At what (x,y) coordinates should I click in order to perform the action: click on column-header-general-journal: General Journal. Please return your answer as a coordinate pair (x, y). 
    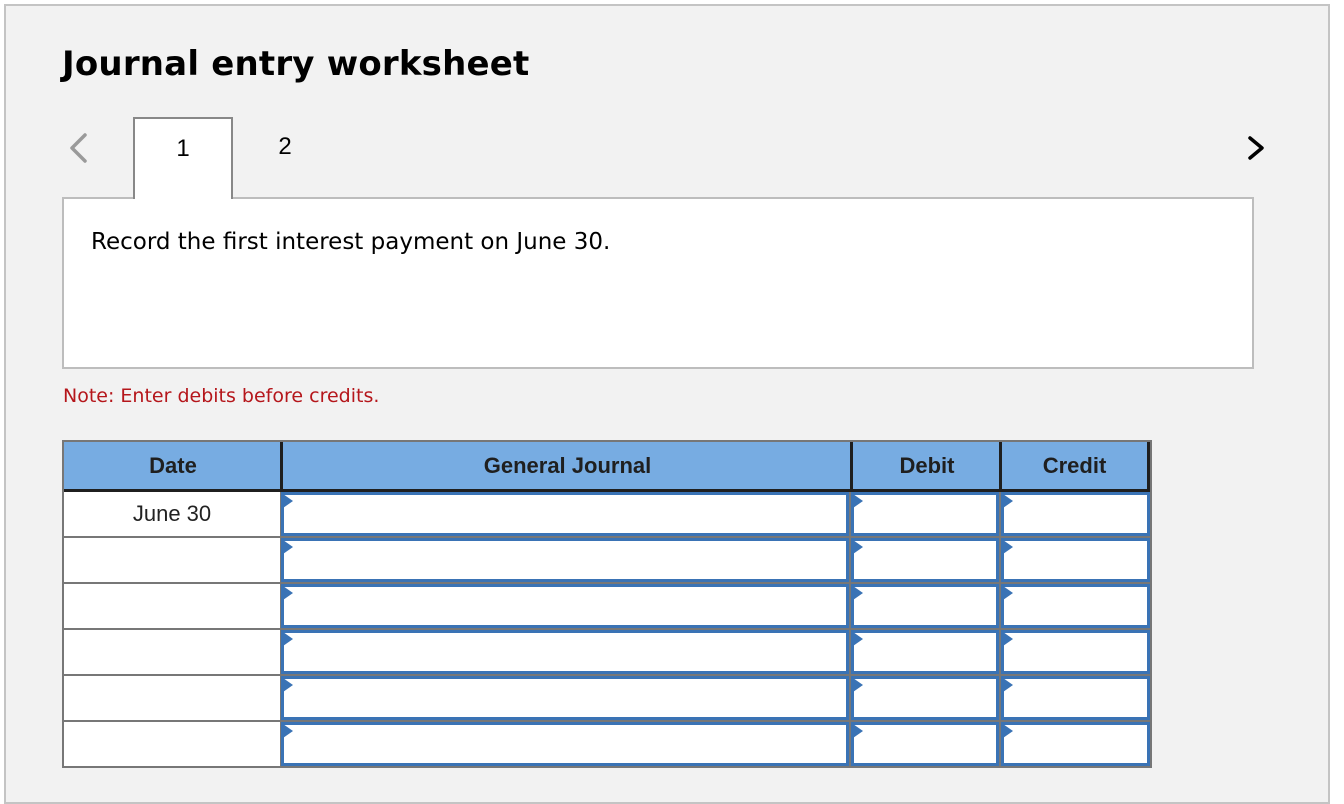
    Looking at the image, I should click on (566, 467).